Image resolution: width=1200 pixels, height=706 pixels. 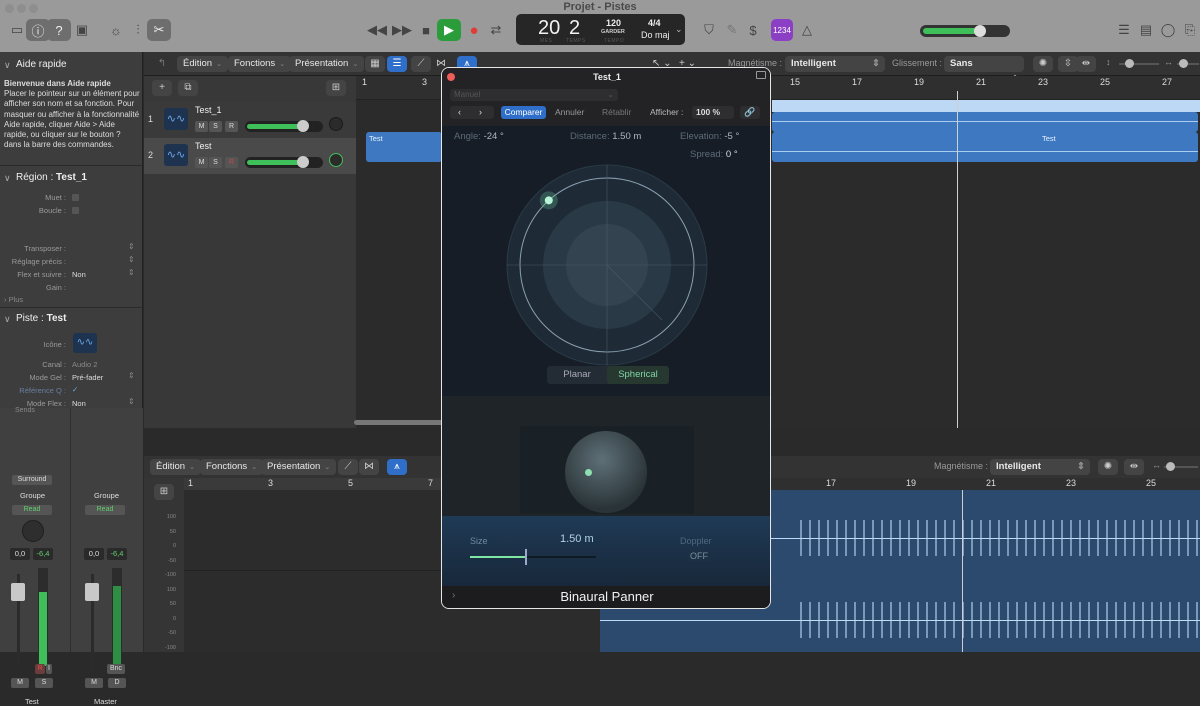 I want to click on audio-region, so click(x=985, y=122).